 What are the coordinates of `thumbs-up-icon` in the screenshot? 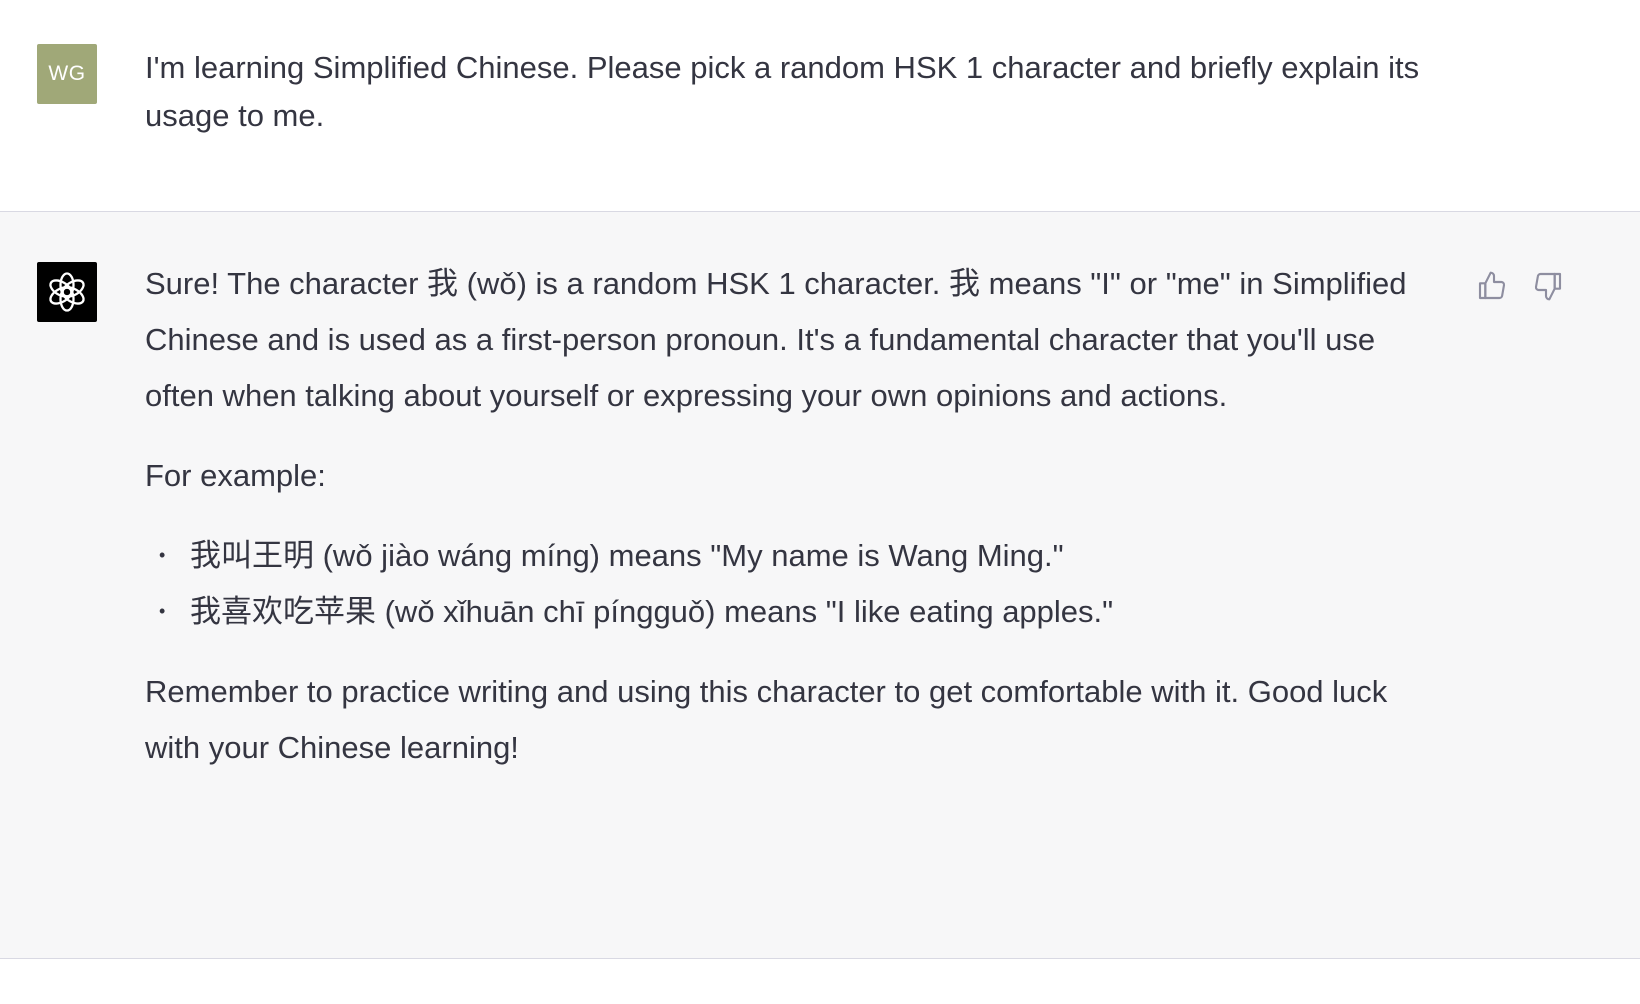 It's located at (1492, 285).